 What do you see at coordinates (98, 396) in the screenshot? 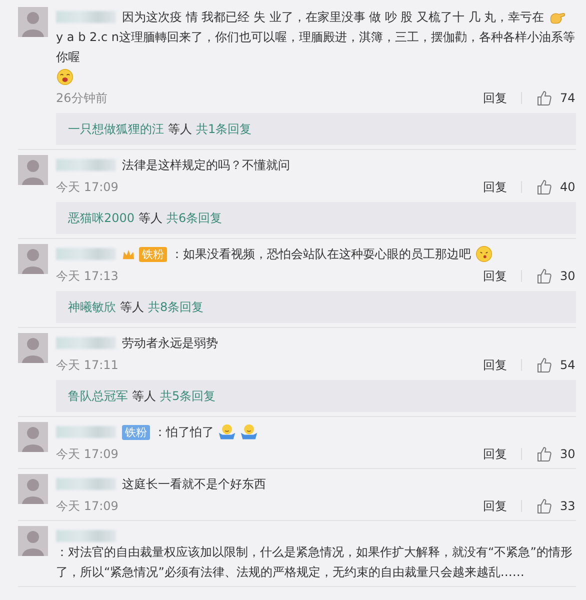
I see `reply-author-link: 鲁队总冠军` at bounding box center [98, 396].